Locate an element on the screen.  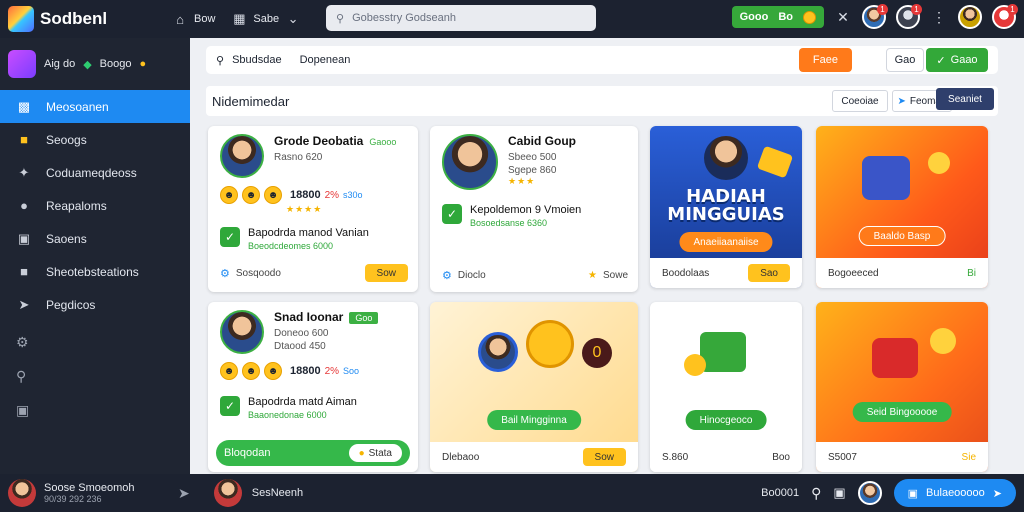
token-icon: 0 is located at coordinates (597, 353).